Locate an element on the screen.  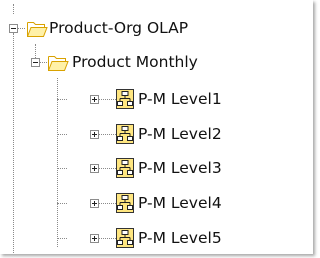
tree-node-label: P-M Level2 is located at coordinates (180, 134).